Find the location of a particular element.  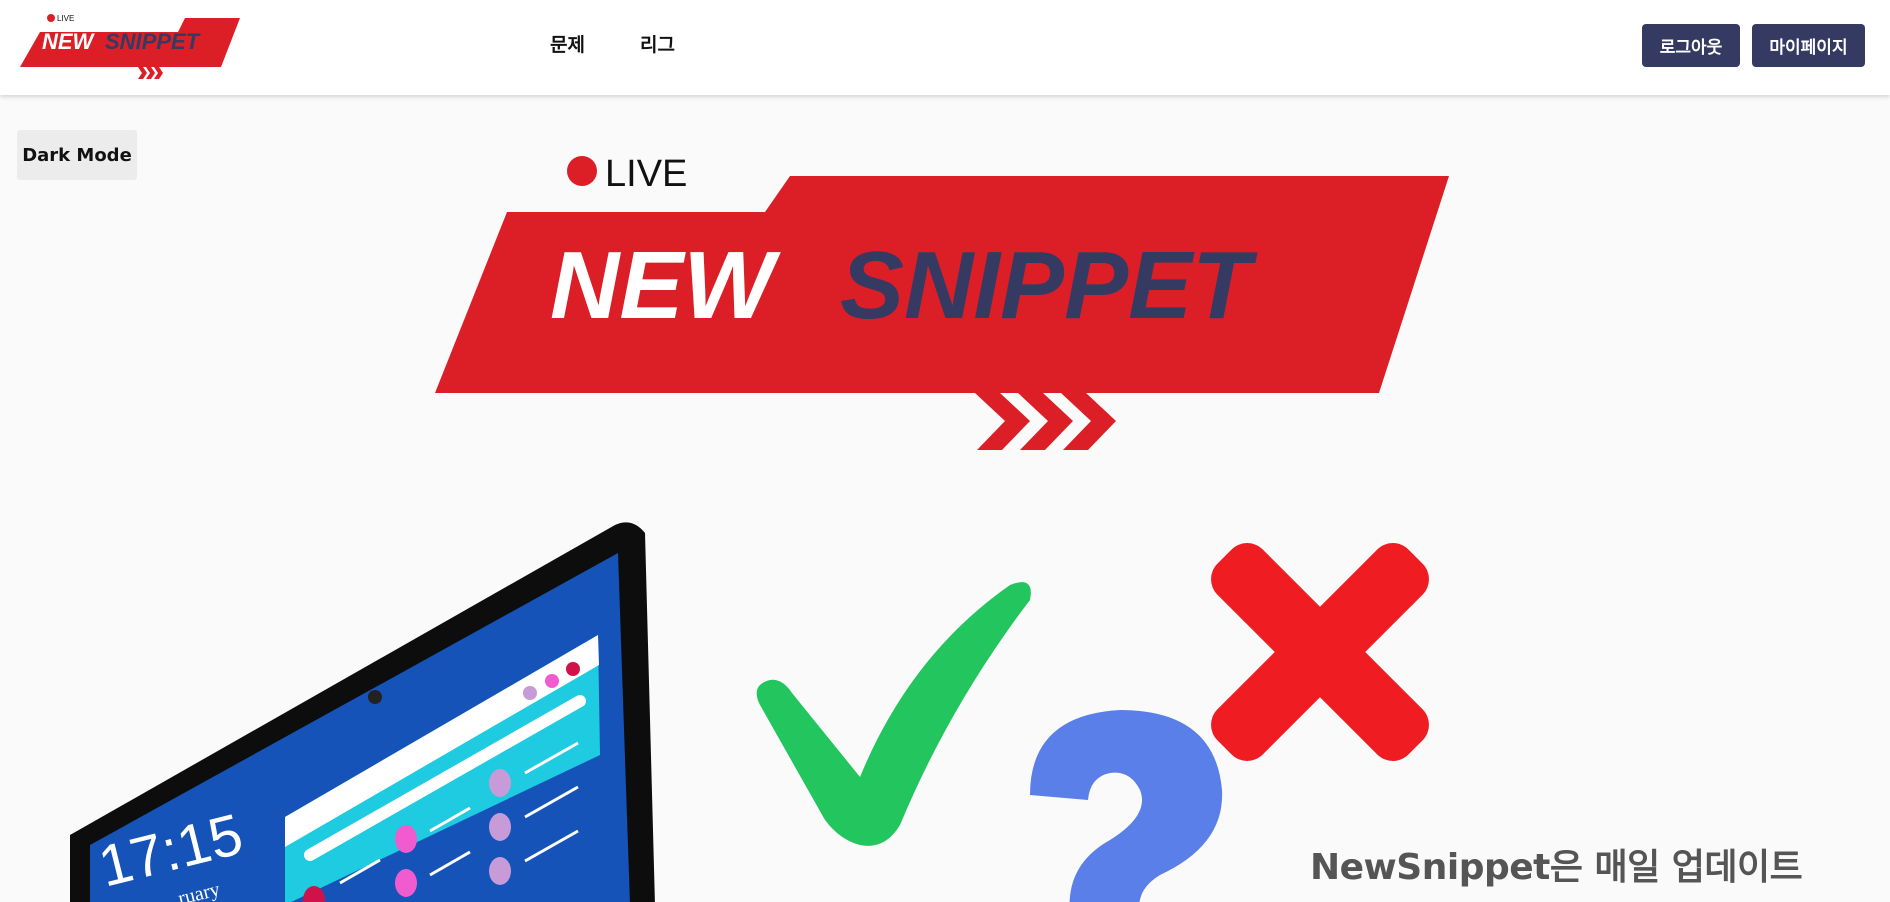

logo-live-label: LIVE is located at coordinates (65, 18).